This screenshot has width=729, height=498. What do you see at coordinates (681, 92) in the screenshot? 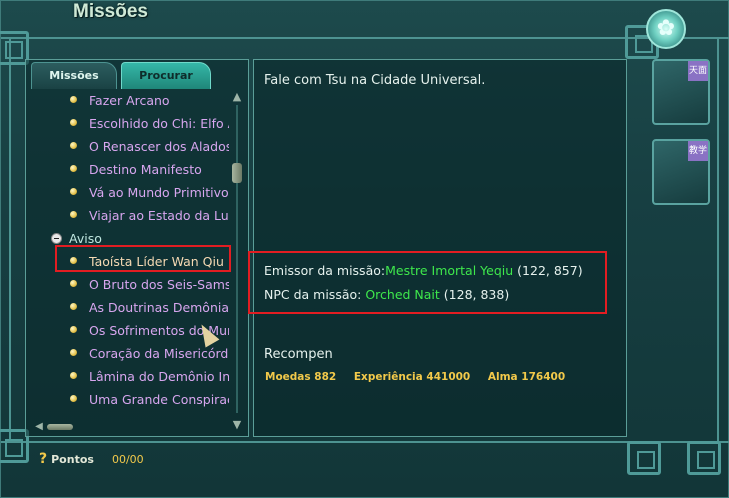
I see `side-tab-1: 天面` at bounding box center [681, 92].